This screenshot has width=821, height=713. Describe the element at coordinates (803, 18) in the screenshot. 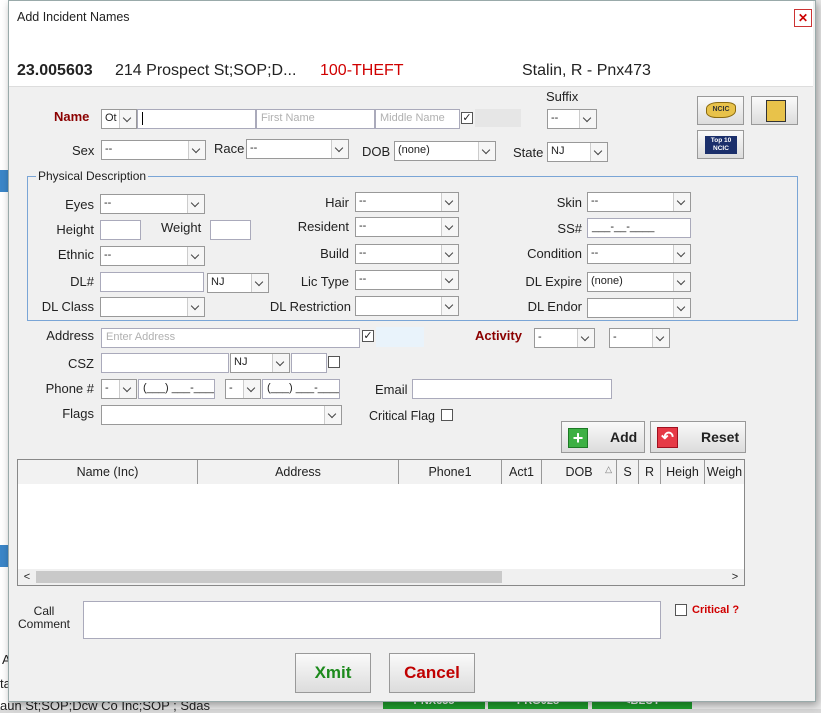

I see `close-button: ✕` at that location.